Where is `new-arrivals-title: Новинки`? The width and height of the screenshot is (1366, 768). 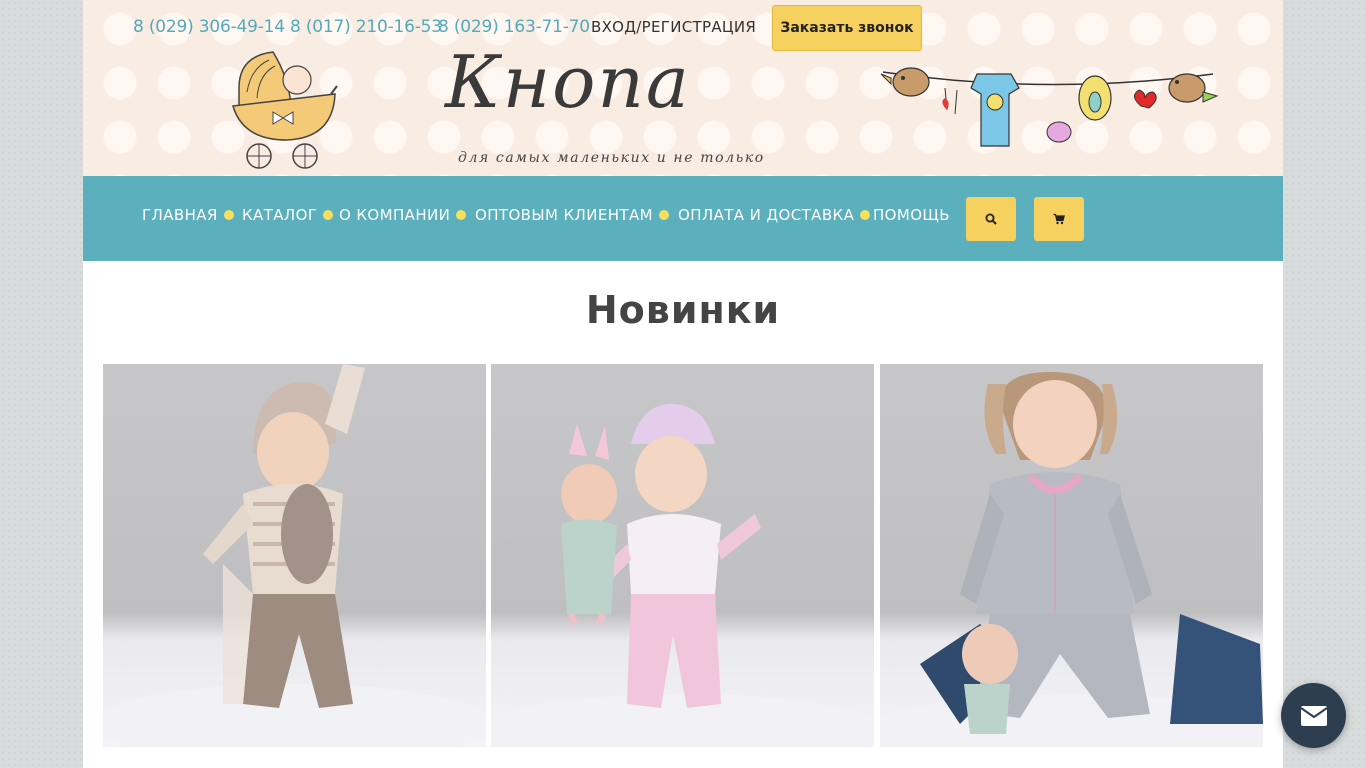 new-arrivals-title: Новинки is located at coordinates (683, 310).